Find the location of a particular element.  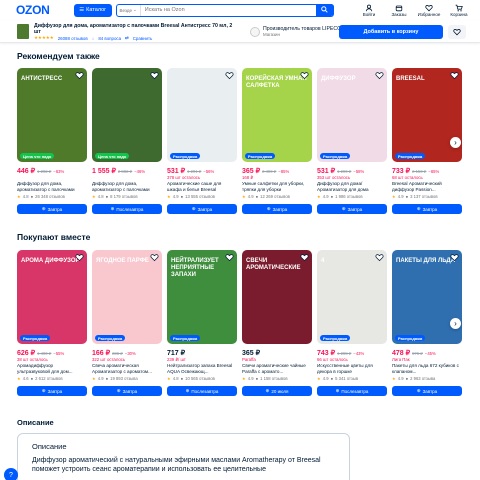

product-image: Распродажа is located at coordinates (202, 115).